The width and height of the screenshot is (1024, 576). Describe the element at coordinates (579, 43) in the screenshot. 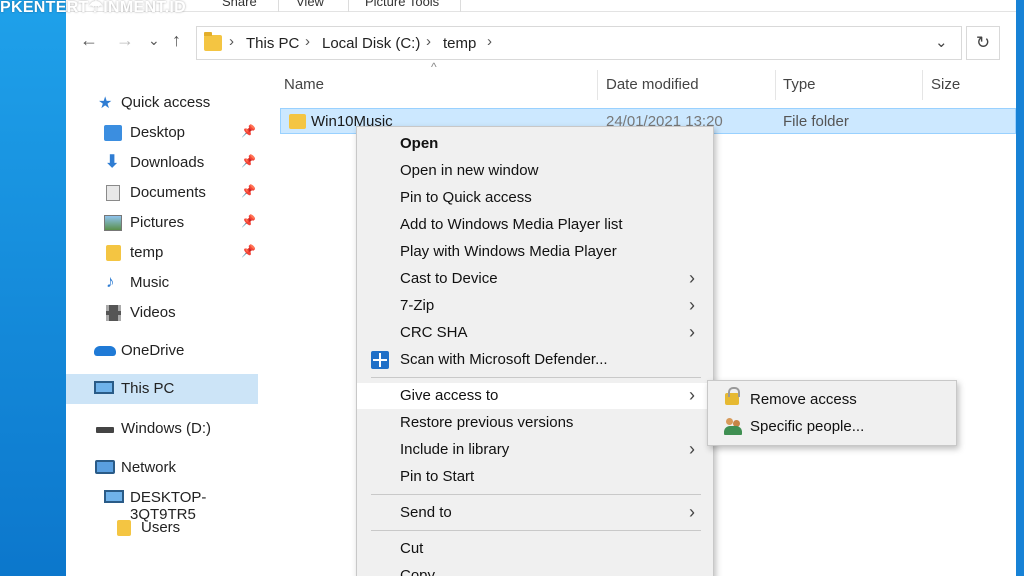

I see `address-bar: › This PC › Local Disk (C:) › temp › ⌄` at that location.